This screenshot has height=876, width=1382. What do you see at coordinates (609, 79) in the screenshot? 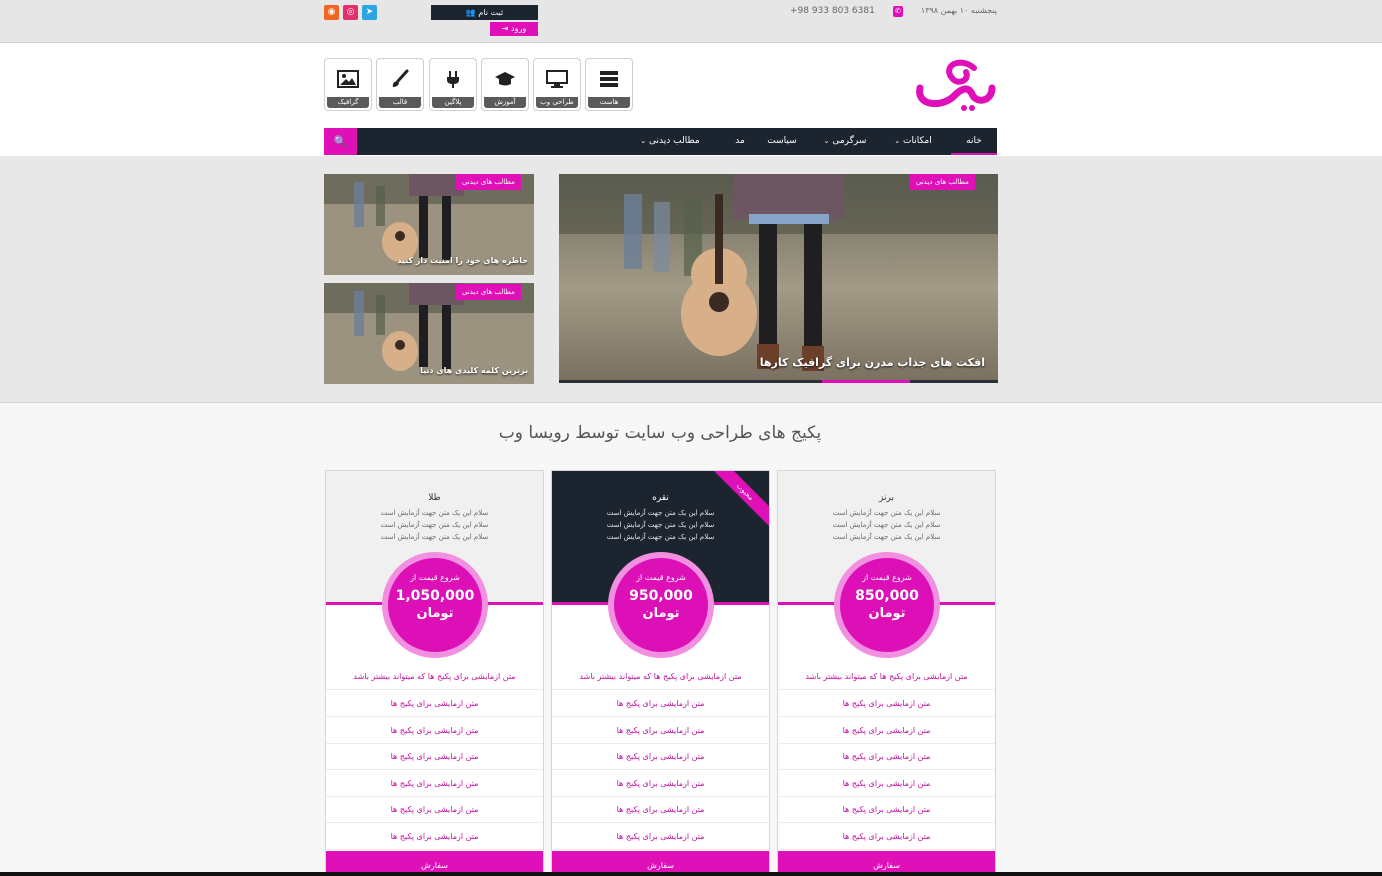
I see `server-icon` at bounding box center [609, 79].